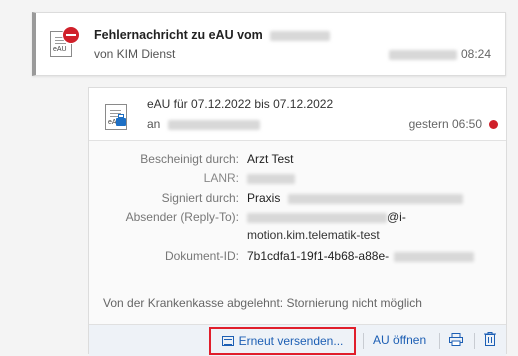 Image resolution: width=518 pixels, height=356 pixels. What do you see at coordinates (135, 54) in the screenshot?
I see `message-sender: von KIM Dienst` at bounding box center [135, 54].